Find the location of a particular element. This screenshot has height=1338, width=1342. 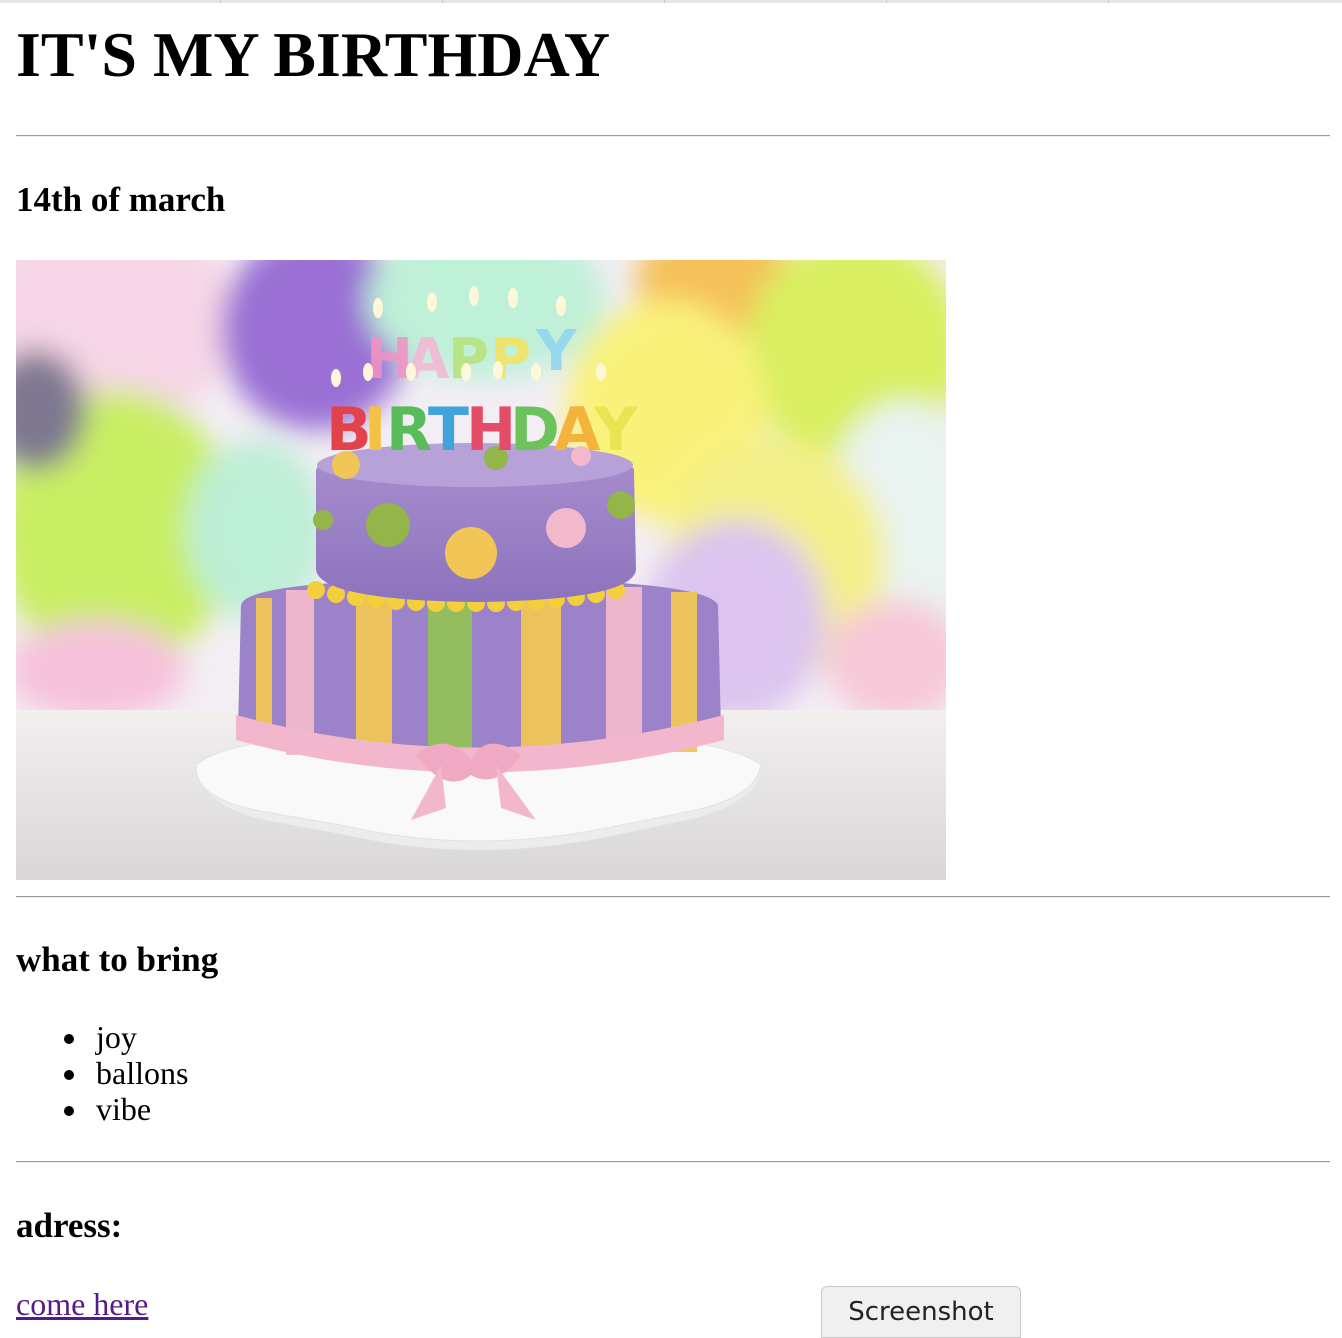

bring-list: joy ballons vibe is located at coordinates (102, 1073).